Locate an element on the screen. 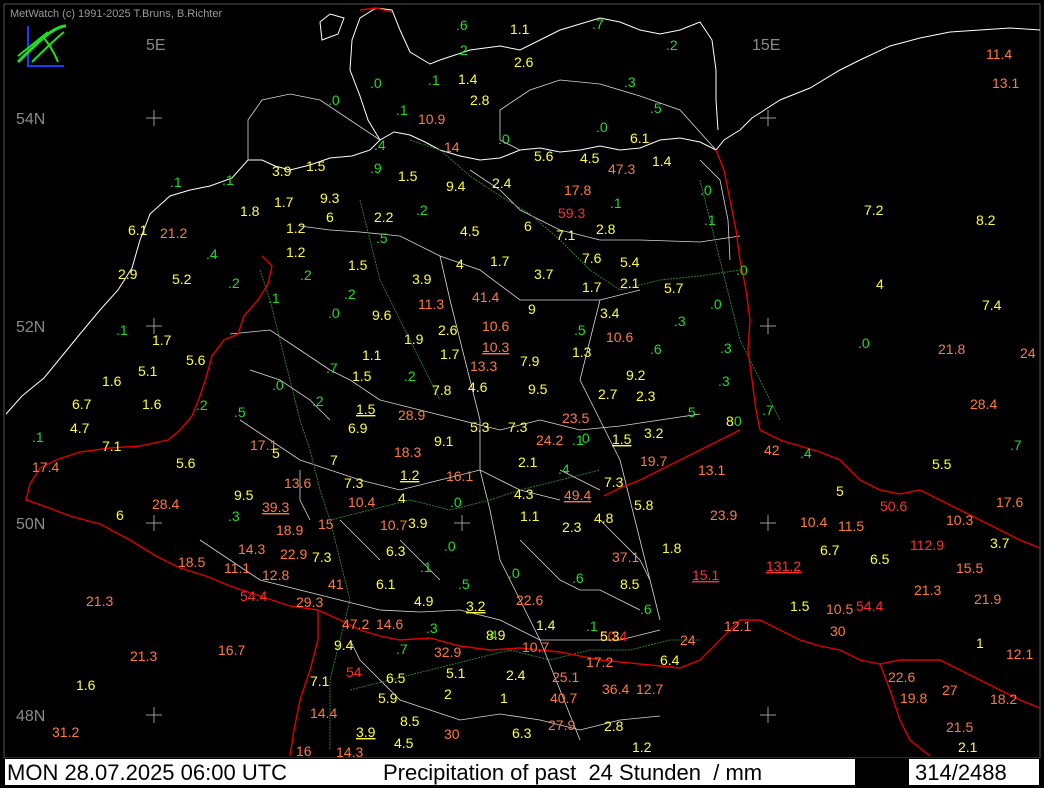 The height and width of the screenshot is (788, 1044). station-value: 4 is located at coordinates (402, 498).